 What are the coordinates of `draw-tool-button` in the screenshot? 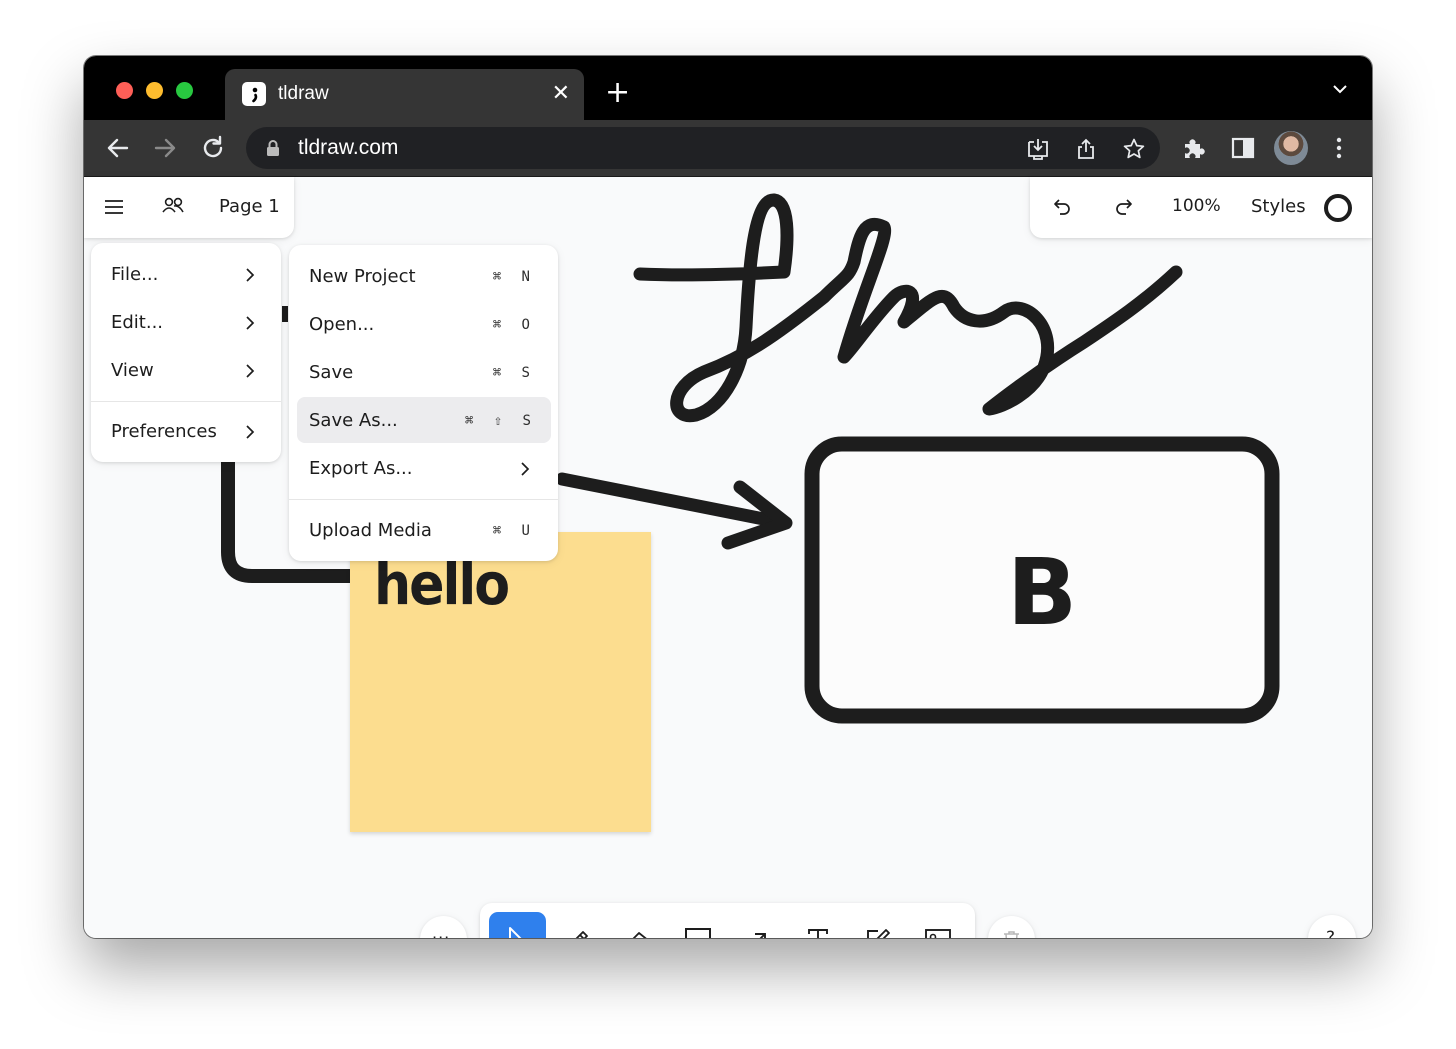 It's located at (577, 925).